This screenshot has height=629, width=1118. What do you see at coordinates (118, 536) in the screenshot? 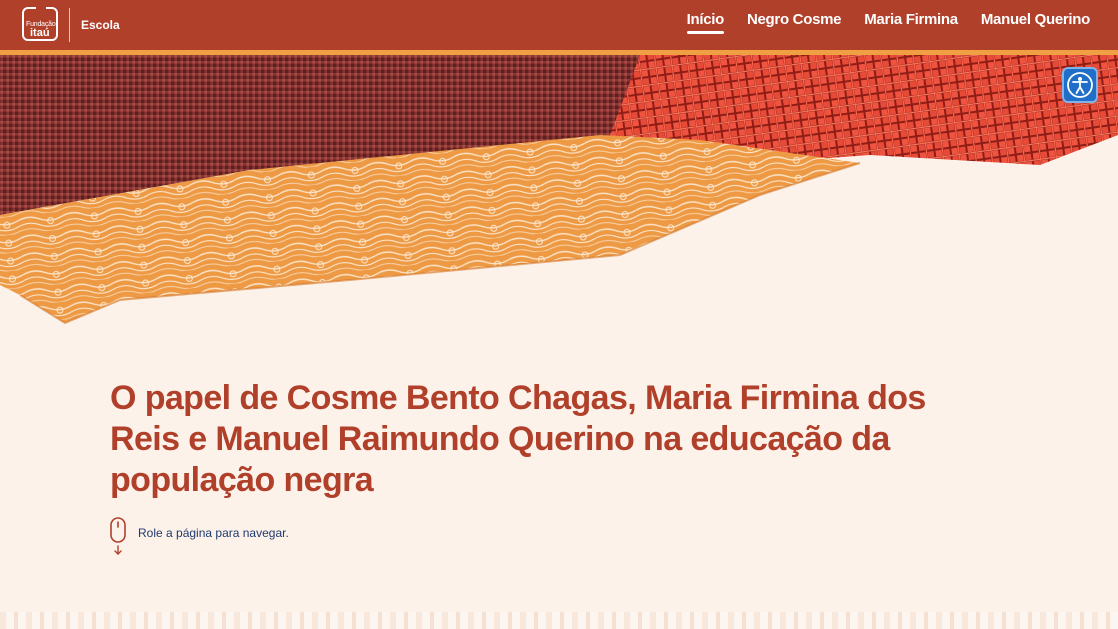
I see `mouse-scroll-icon` at bounding box center [118, 536].